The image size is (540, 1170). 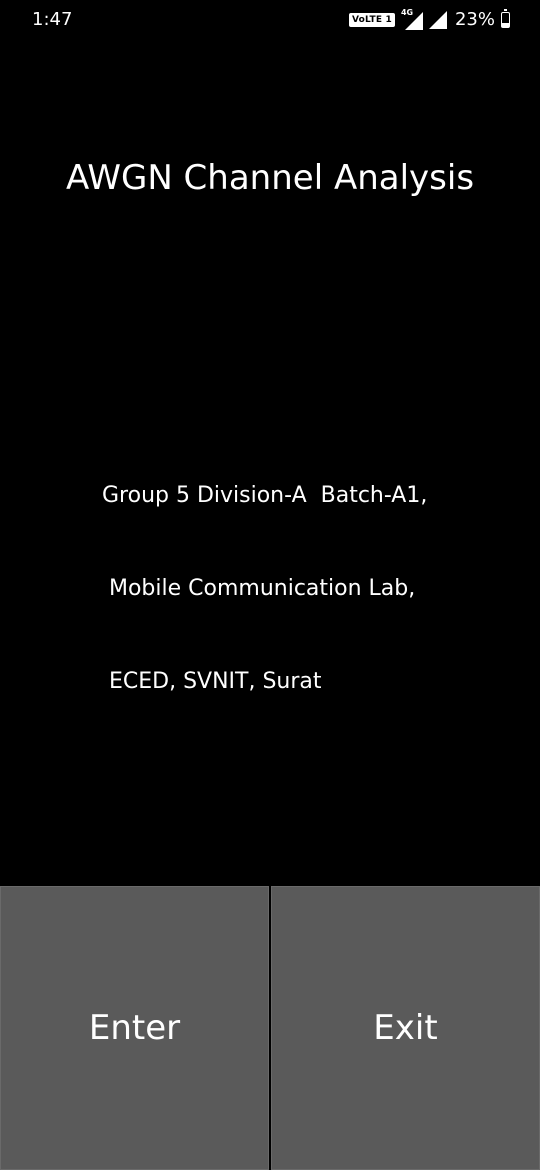 I want to click on status-icons: VoLTE 1 4G 23%, so click(x=429, y=19).